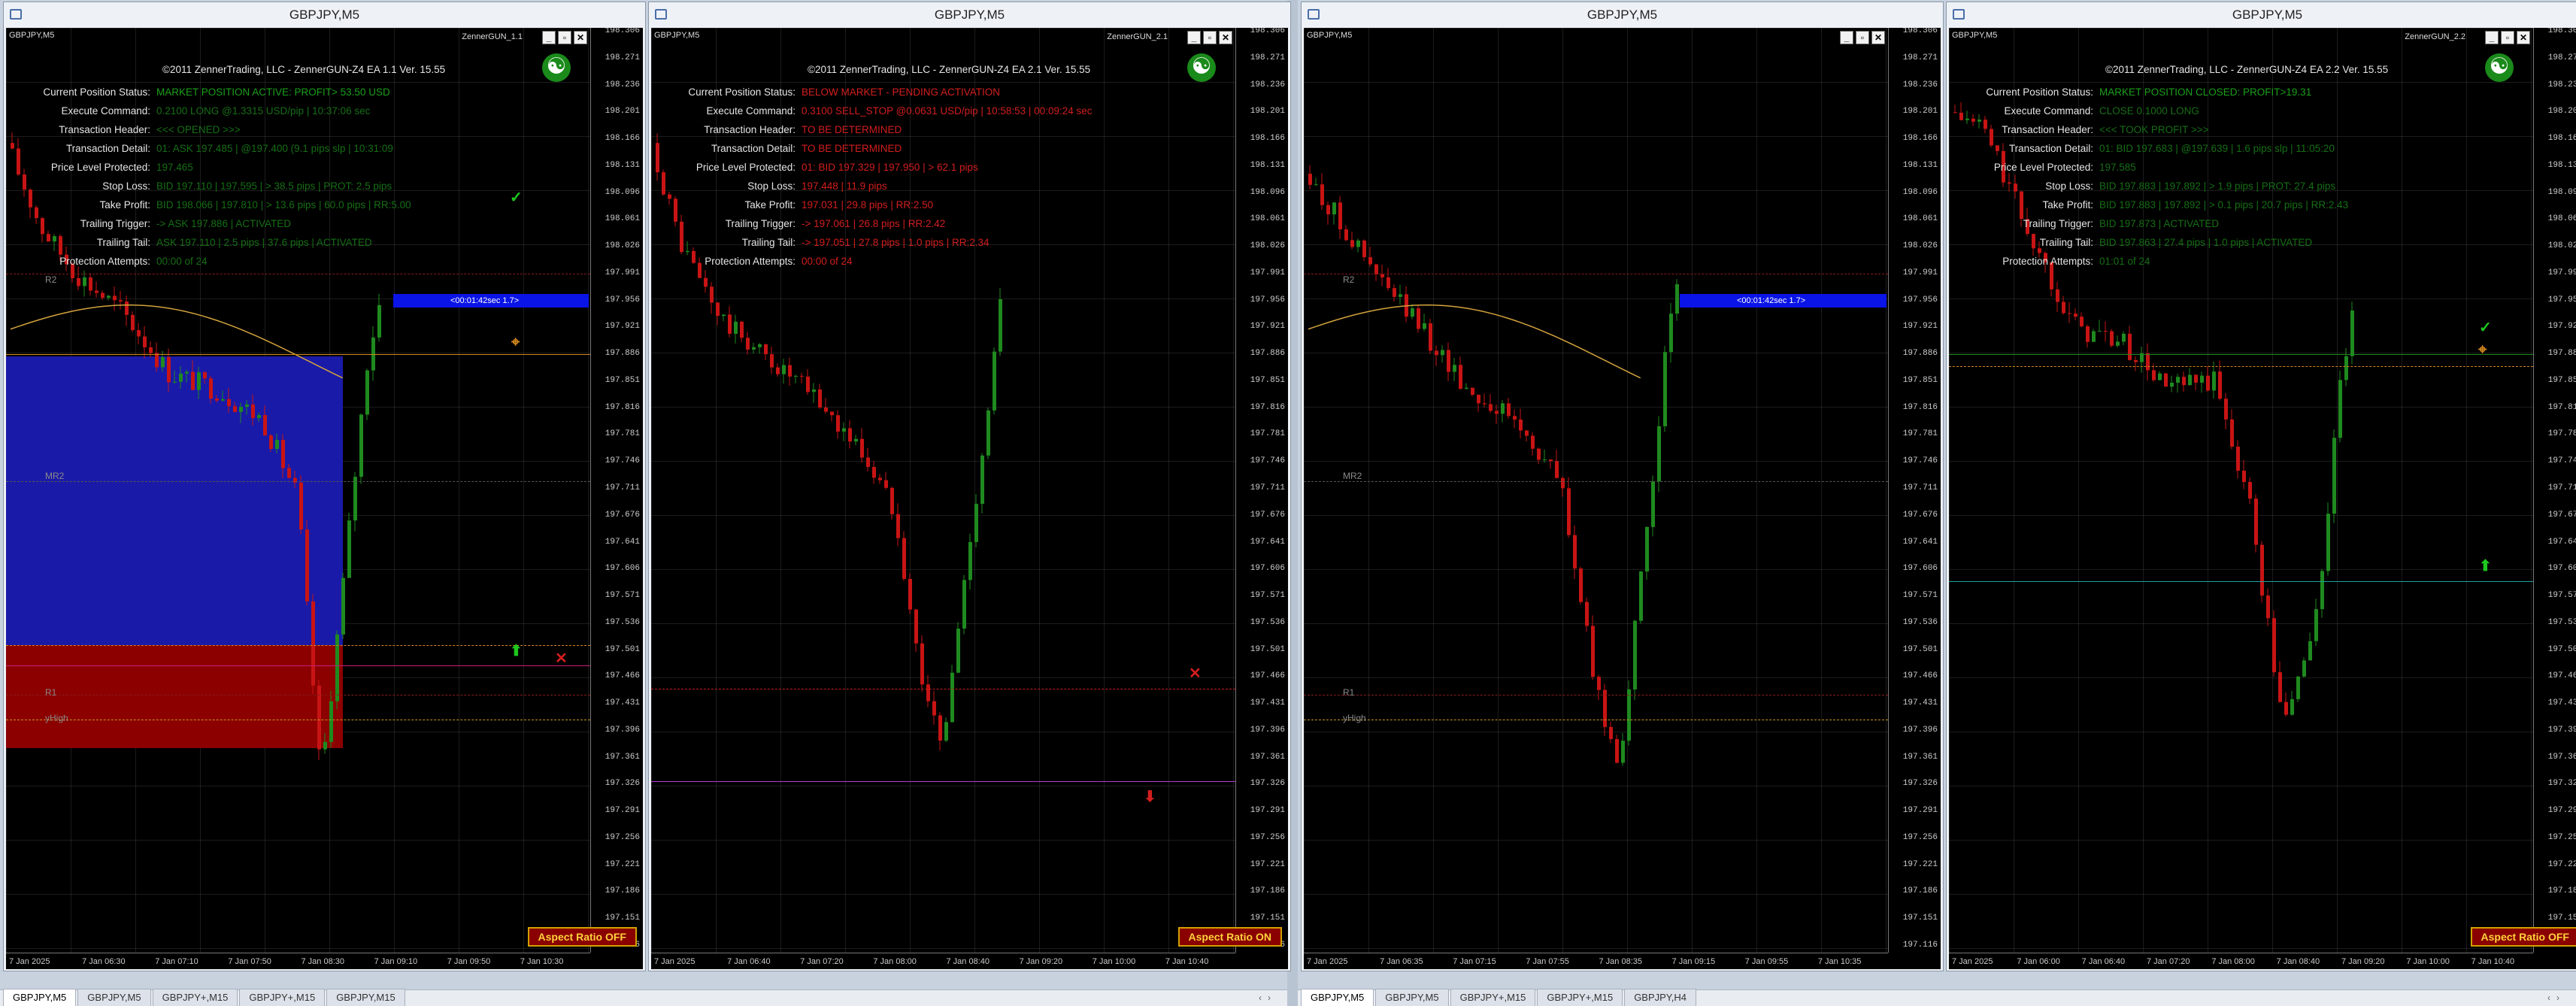  Describe the element at coordinates (2154, 129) in the screenshot. I see `status-value: <<< TOOK PROFIT >>>` at that location.